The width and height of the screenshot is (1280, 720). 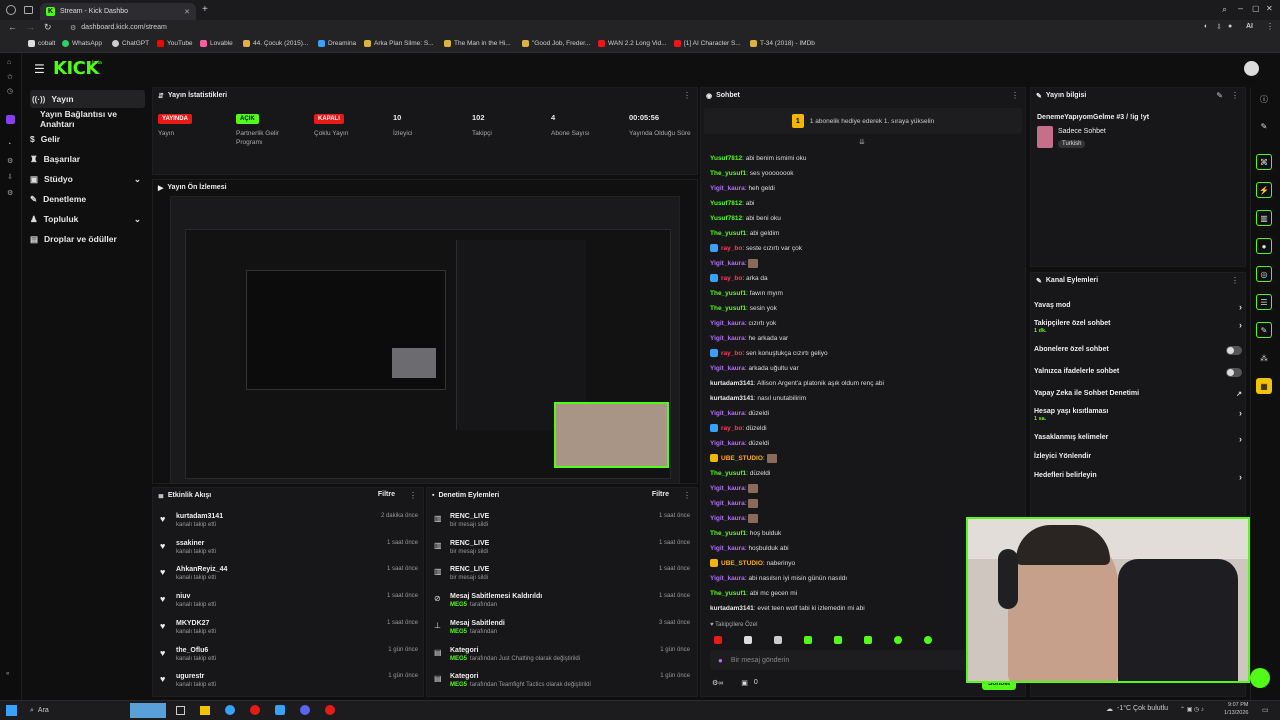 What do you see at coordinates (187, 12) in the screenshot?
I see `close-tab-icon: ✕` at bounding box center [187, 12].